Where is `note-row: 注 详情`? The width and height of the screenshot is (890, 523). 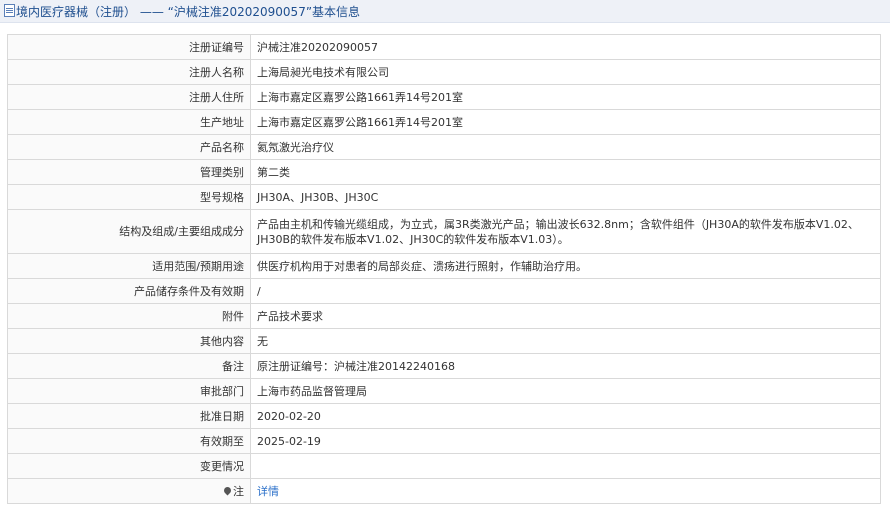 note-row: 注 详情 is located at coordinates (444, 491).